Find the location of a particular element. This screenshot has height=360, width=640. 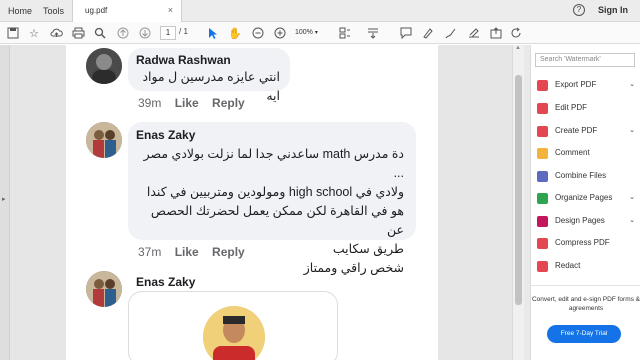

organize-pages-icon is located at coordinates (542, 198).